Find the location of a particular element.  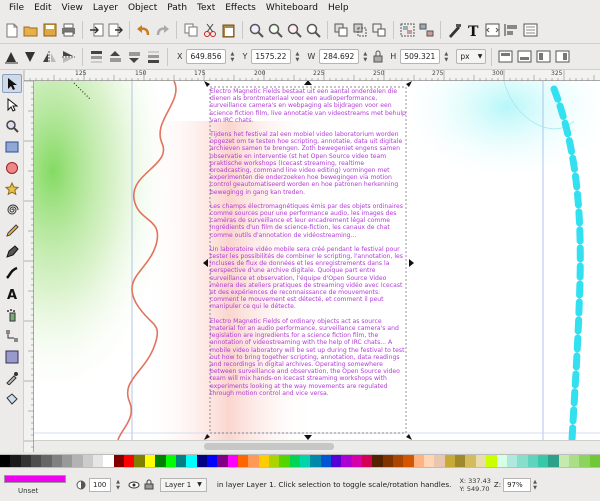

y-field: 1575.22 is located at coordinates (271, 56).